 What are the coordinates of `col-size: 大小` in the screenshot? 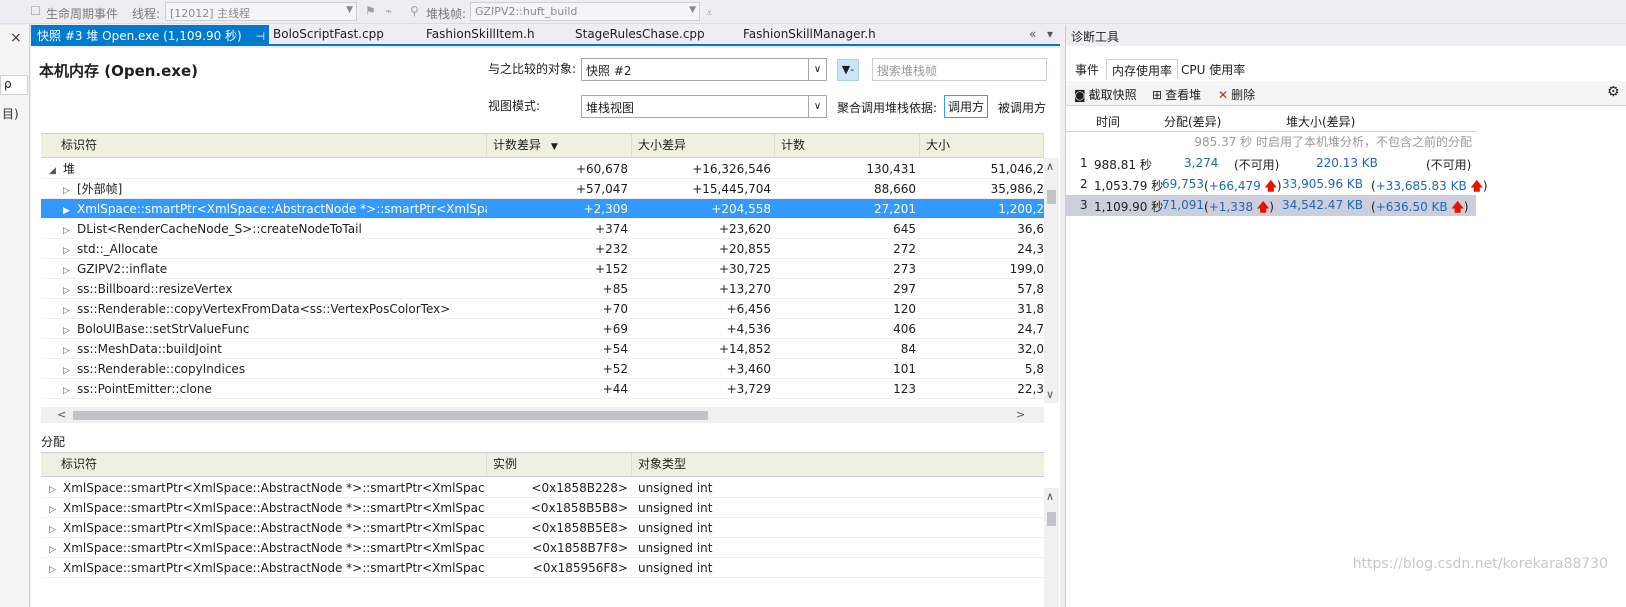 It's located at (982, 146).